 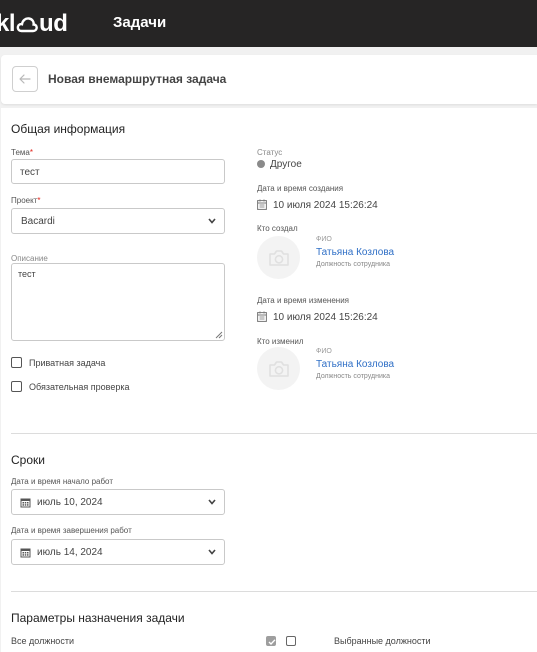 What do you see at coordinates (38, 221) in the screenshot?
I see `project-value: Bacardi` at bounding box center [38, 221].